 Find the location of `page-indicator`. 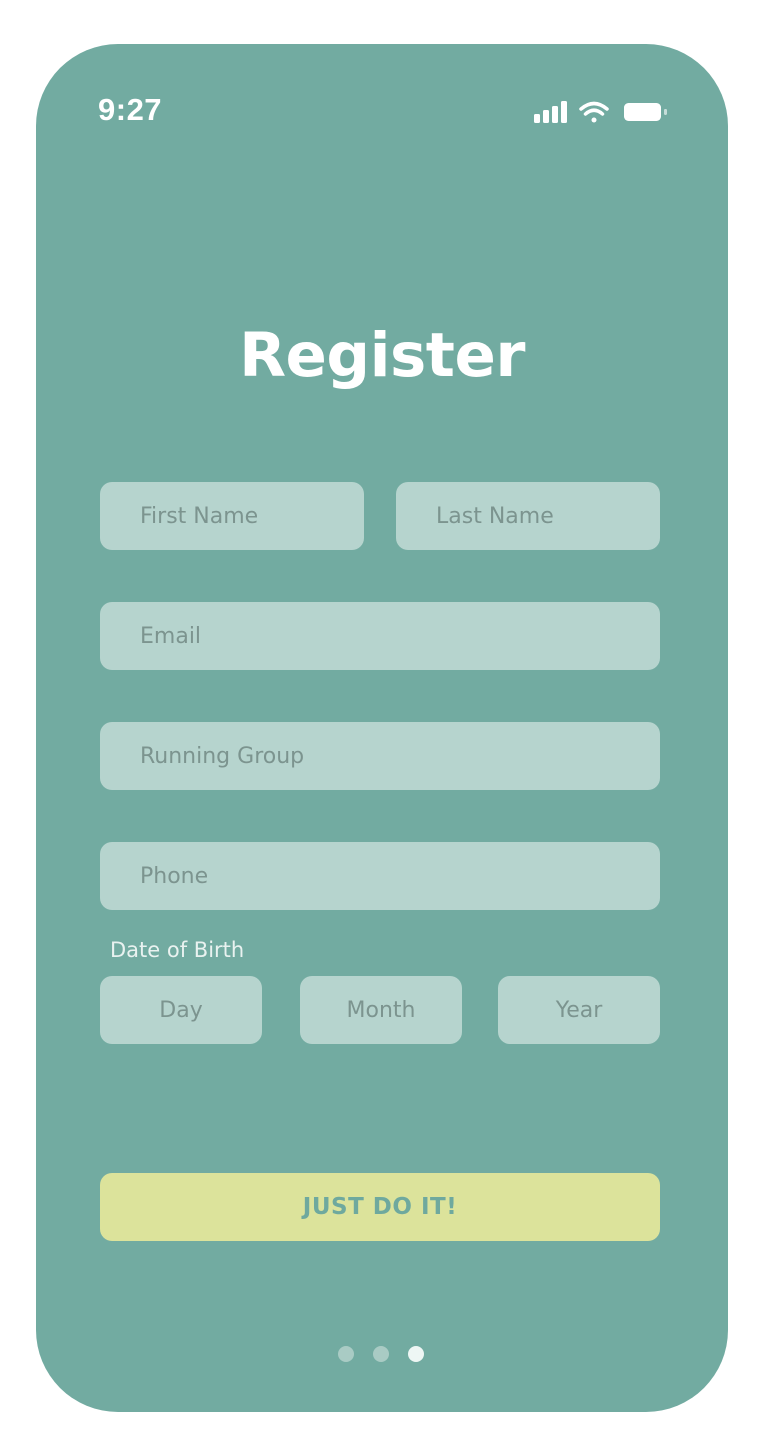

page-indicator is located at coordinates (381, 1354).